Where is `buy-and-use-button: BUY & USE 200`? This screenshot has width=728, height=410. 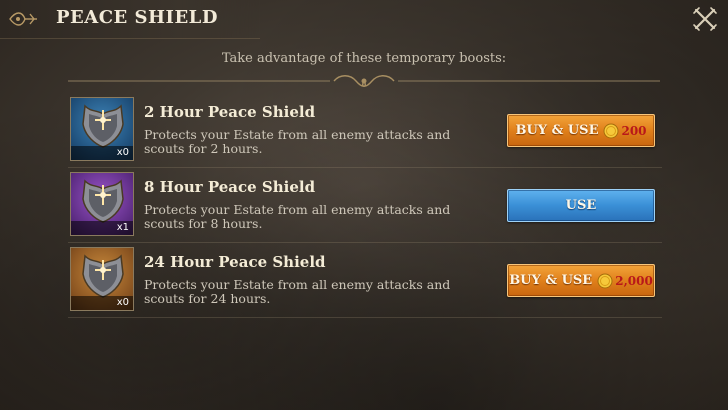 buy-and-use-button: BUY & USE 200 is located at coordinates (581, 130).